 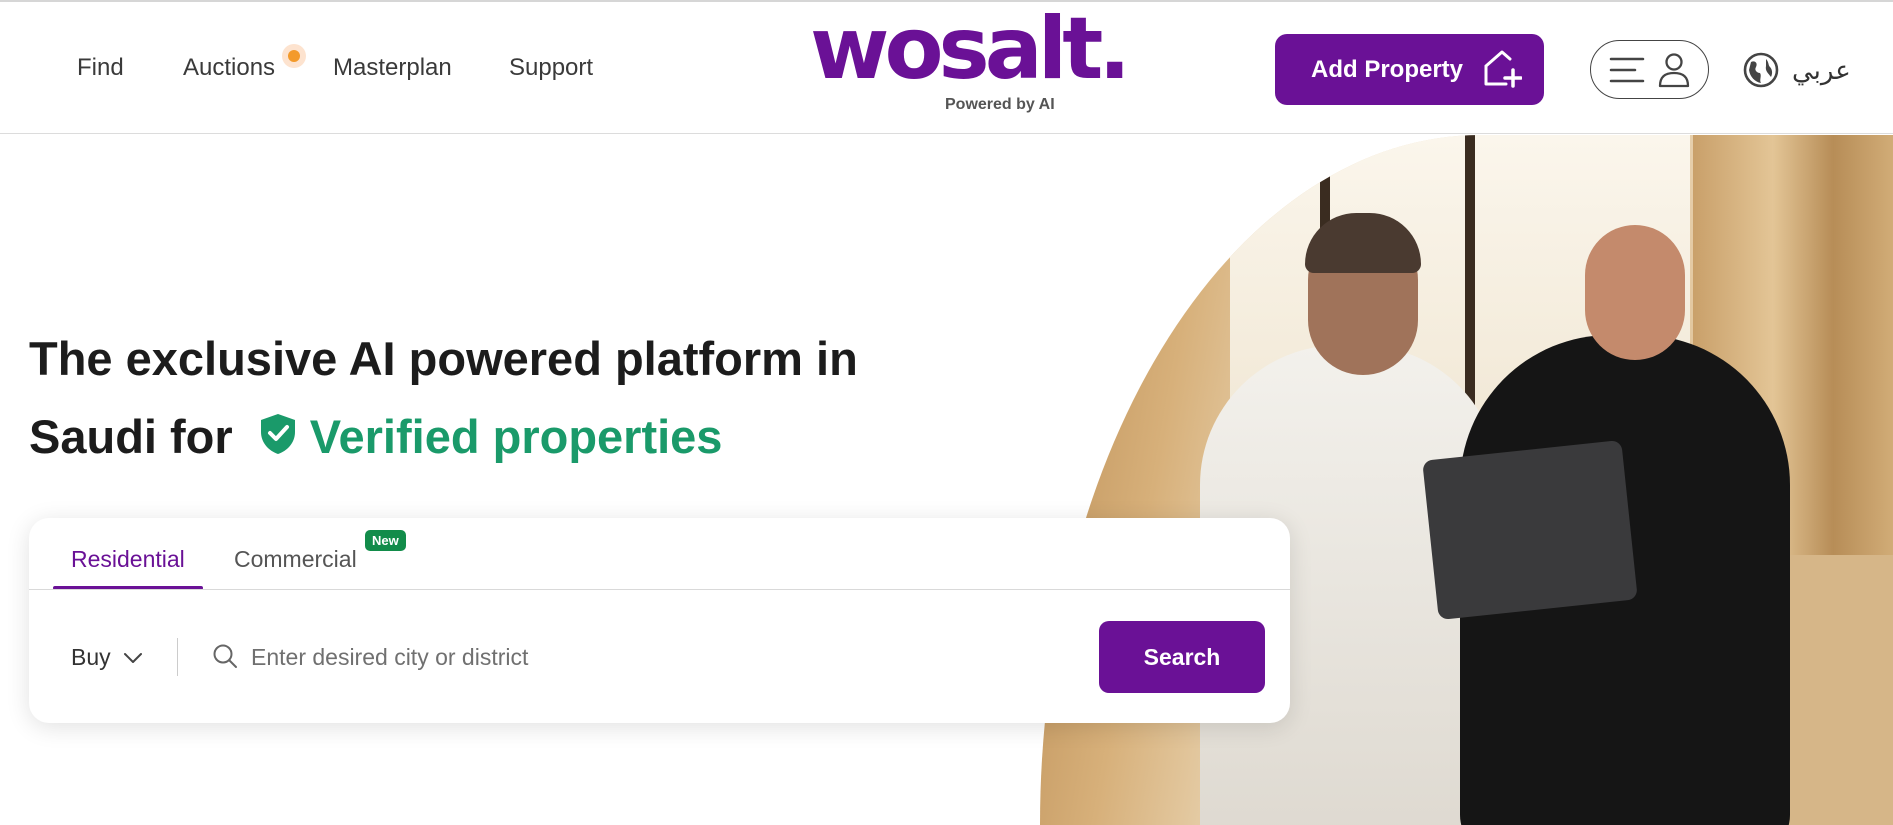 I want to click on add-property-label: Add Property, so click(x=1387, y=69).